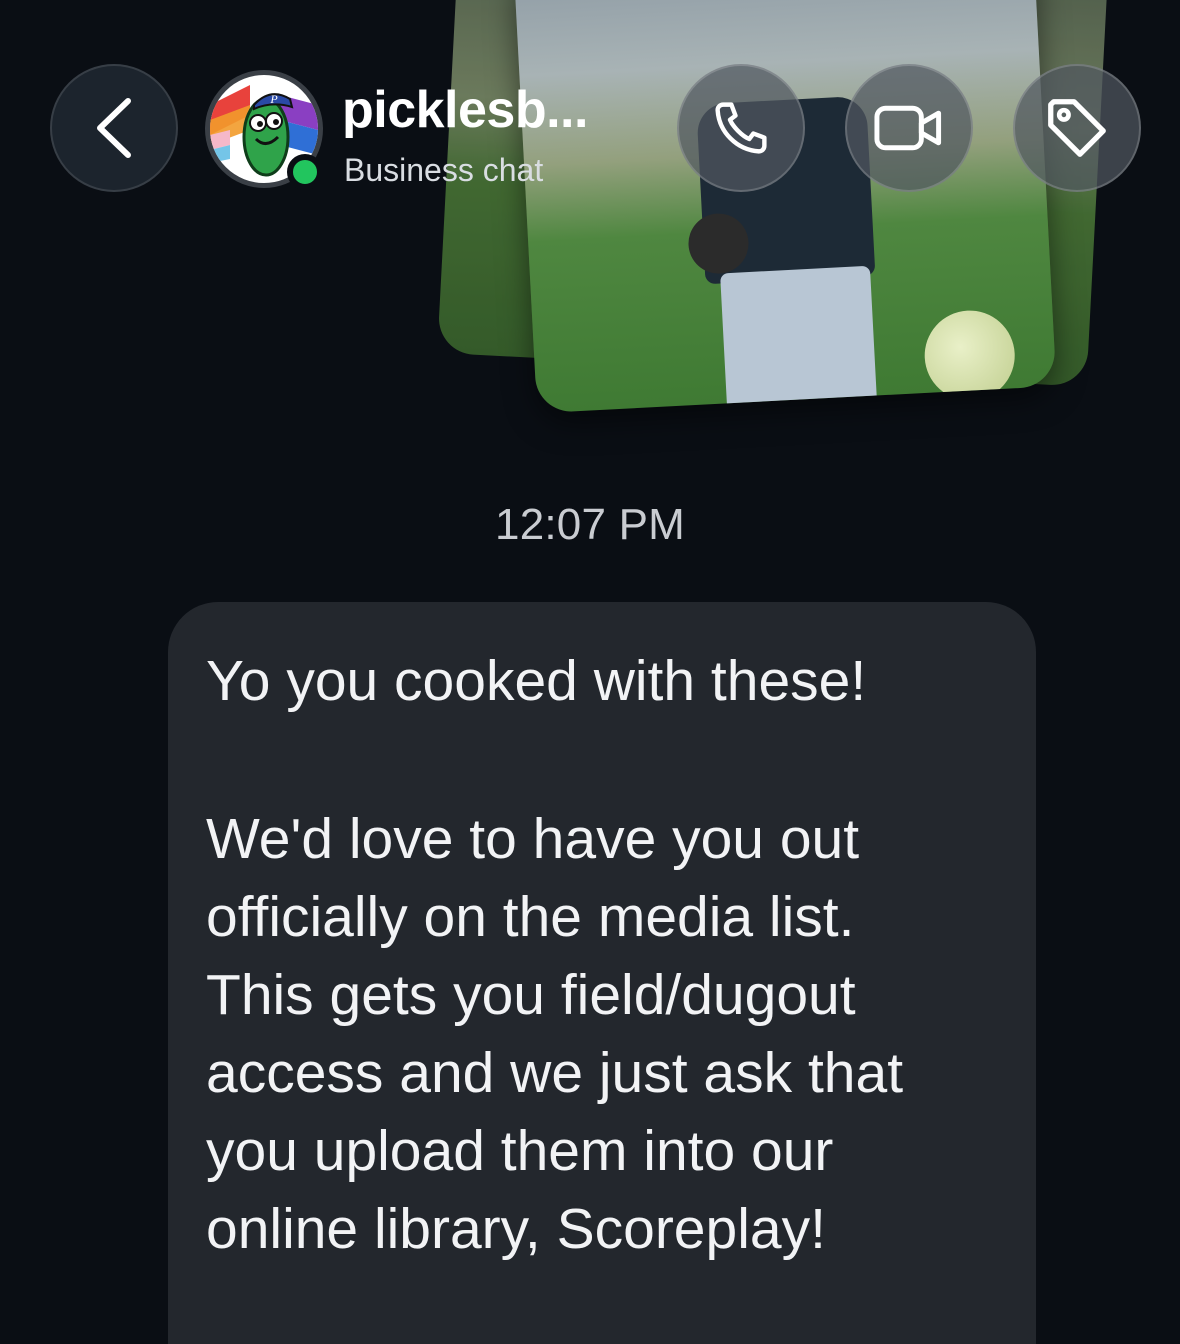 The image size is (1180, 1344). I want to click on chevron-left-icon, so click(114, 128).